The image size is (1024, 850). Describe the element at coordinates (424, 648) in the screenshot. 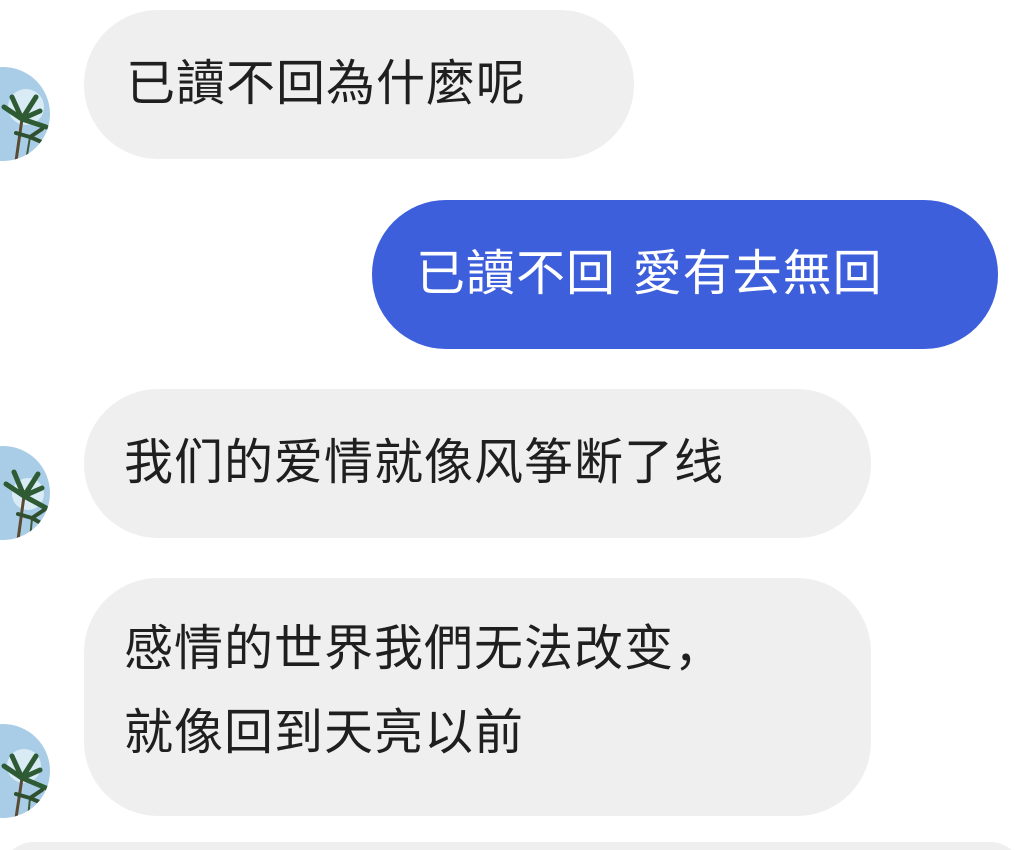

I see `message-text-line: 感情的世界我們无法改变，` at that location.